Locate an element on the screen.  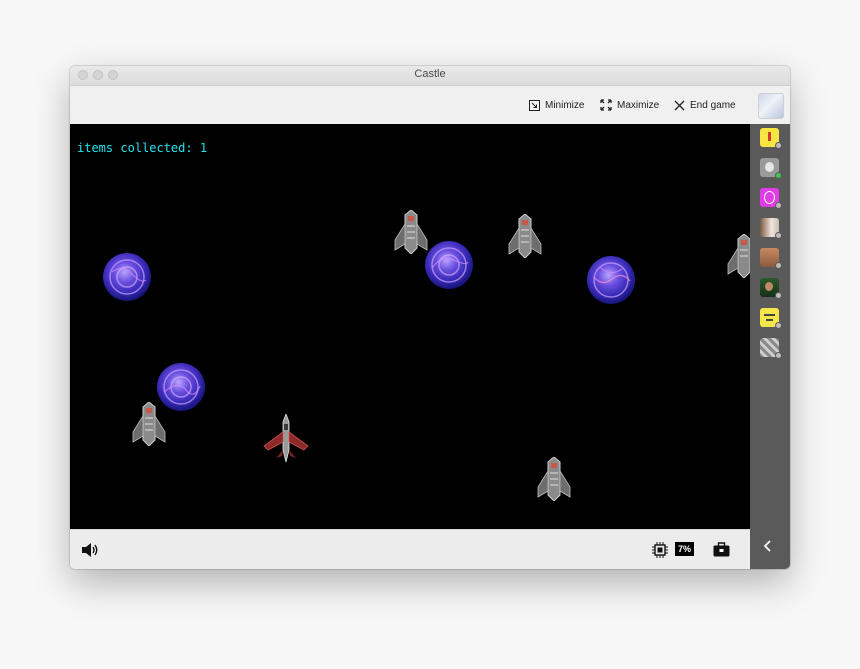
speaker-icon is located at coordinates (91, 550).